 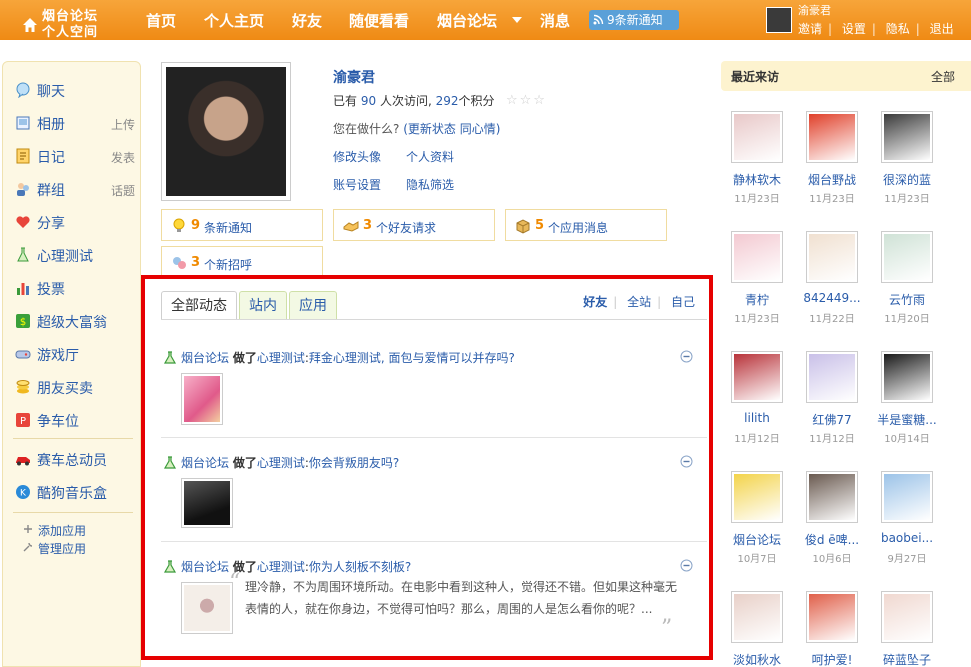 What do you see at coordinates (75, 460) in the screenshot?
I see `sidebar-item: 赛车总动员` at bounding box center [75, 460].